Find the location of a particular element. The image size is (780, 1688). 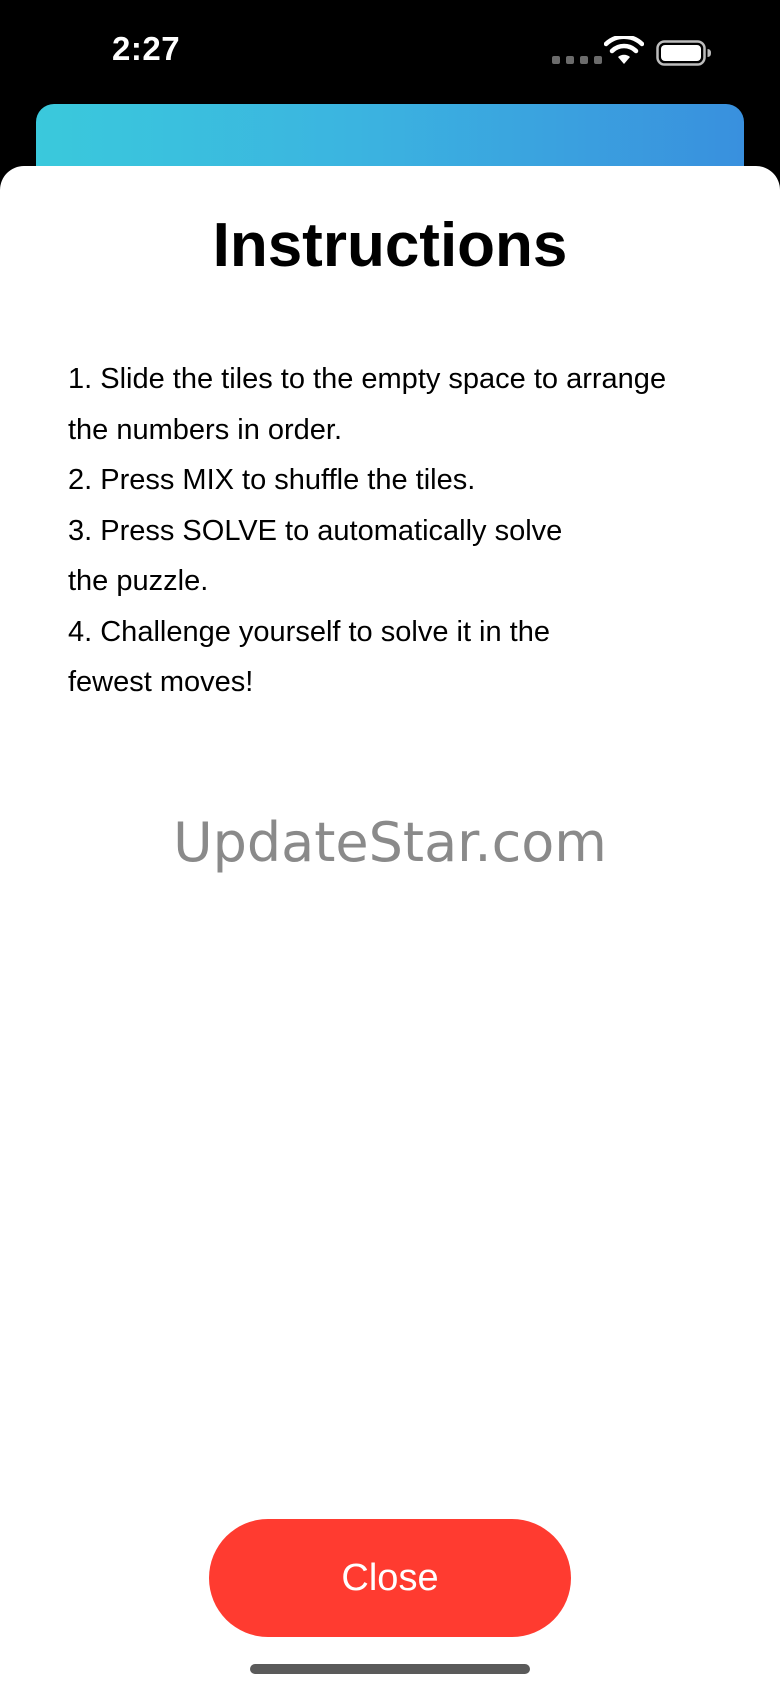

watermark: UpdateStar.com is located at coordinates (390, 842).